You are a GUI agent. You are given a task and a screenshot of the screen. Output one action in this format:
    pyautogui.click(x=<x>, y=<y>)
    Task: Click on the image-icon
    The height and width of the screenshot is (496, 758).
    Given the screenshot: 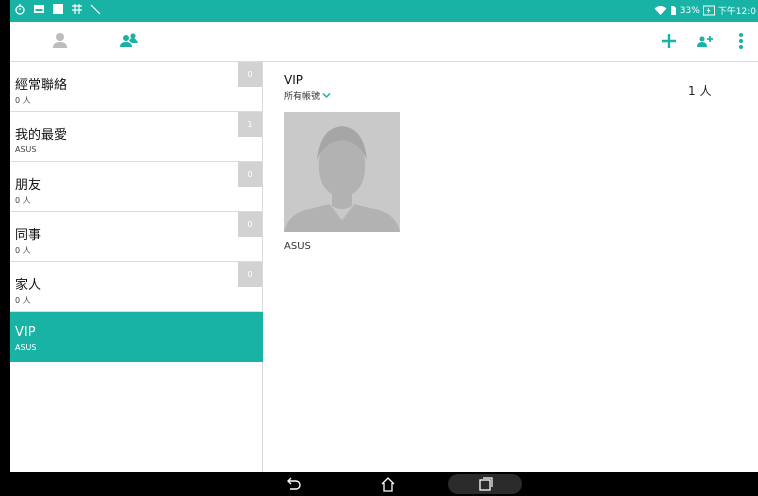 What is the action you would take?
    pyautogui.click(x=39, y=9)
    